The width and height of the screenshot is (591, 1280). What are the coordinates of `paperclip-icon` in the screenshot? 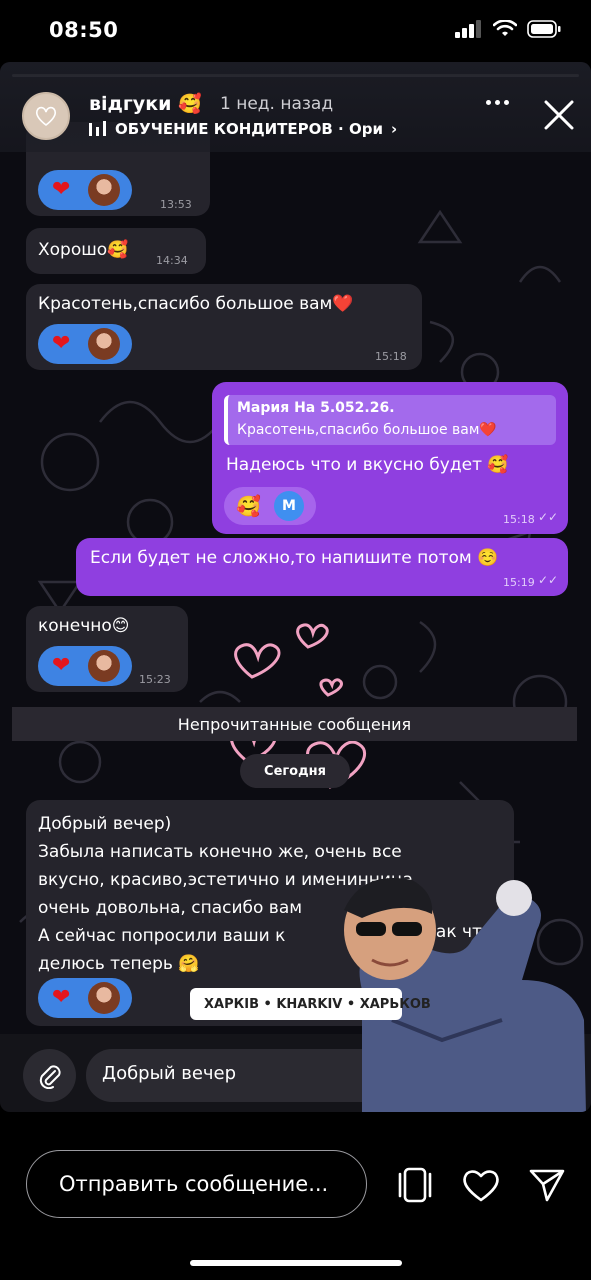 It's located at (50, 1076).